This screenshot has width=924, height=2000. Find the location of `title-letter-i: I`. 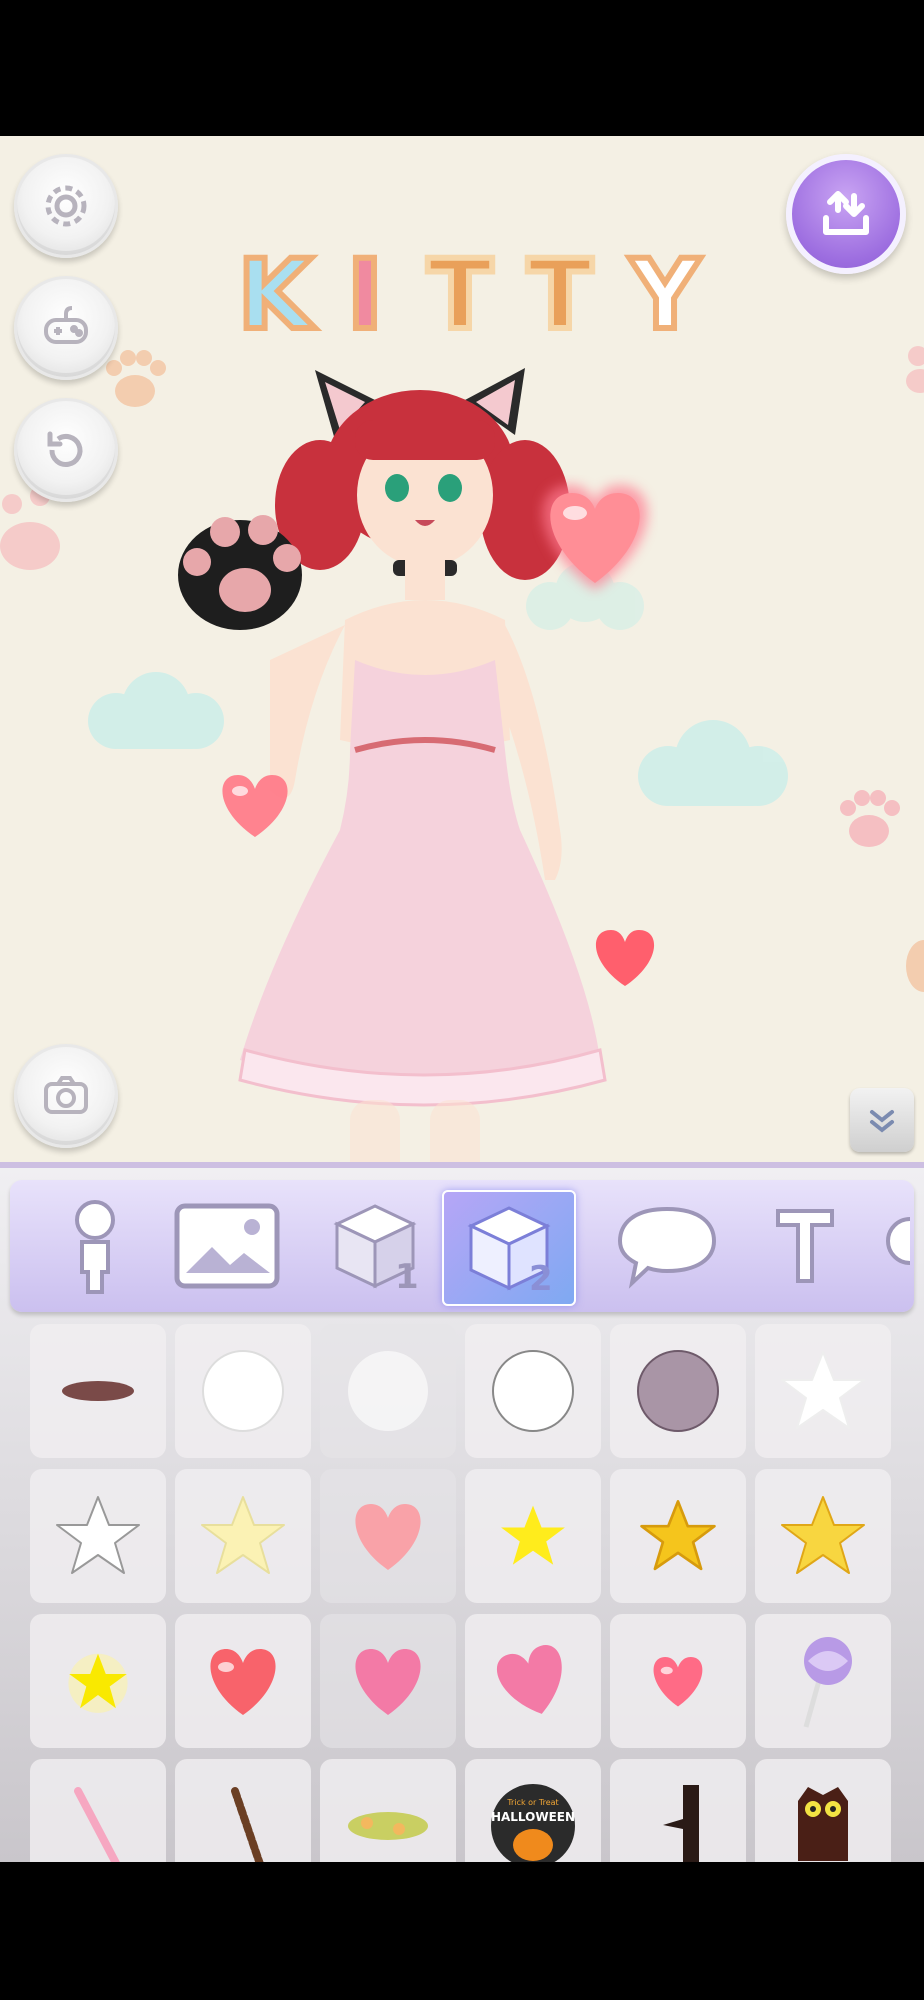

title-letter-i: I is located at coordinates (365, 293).